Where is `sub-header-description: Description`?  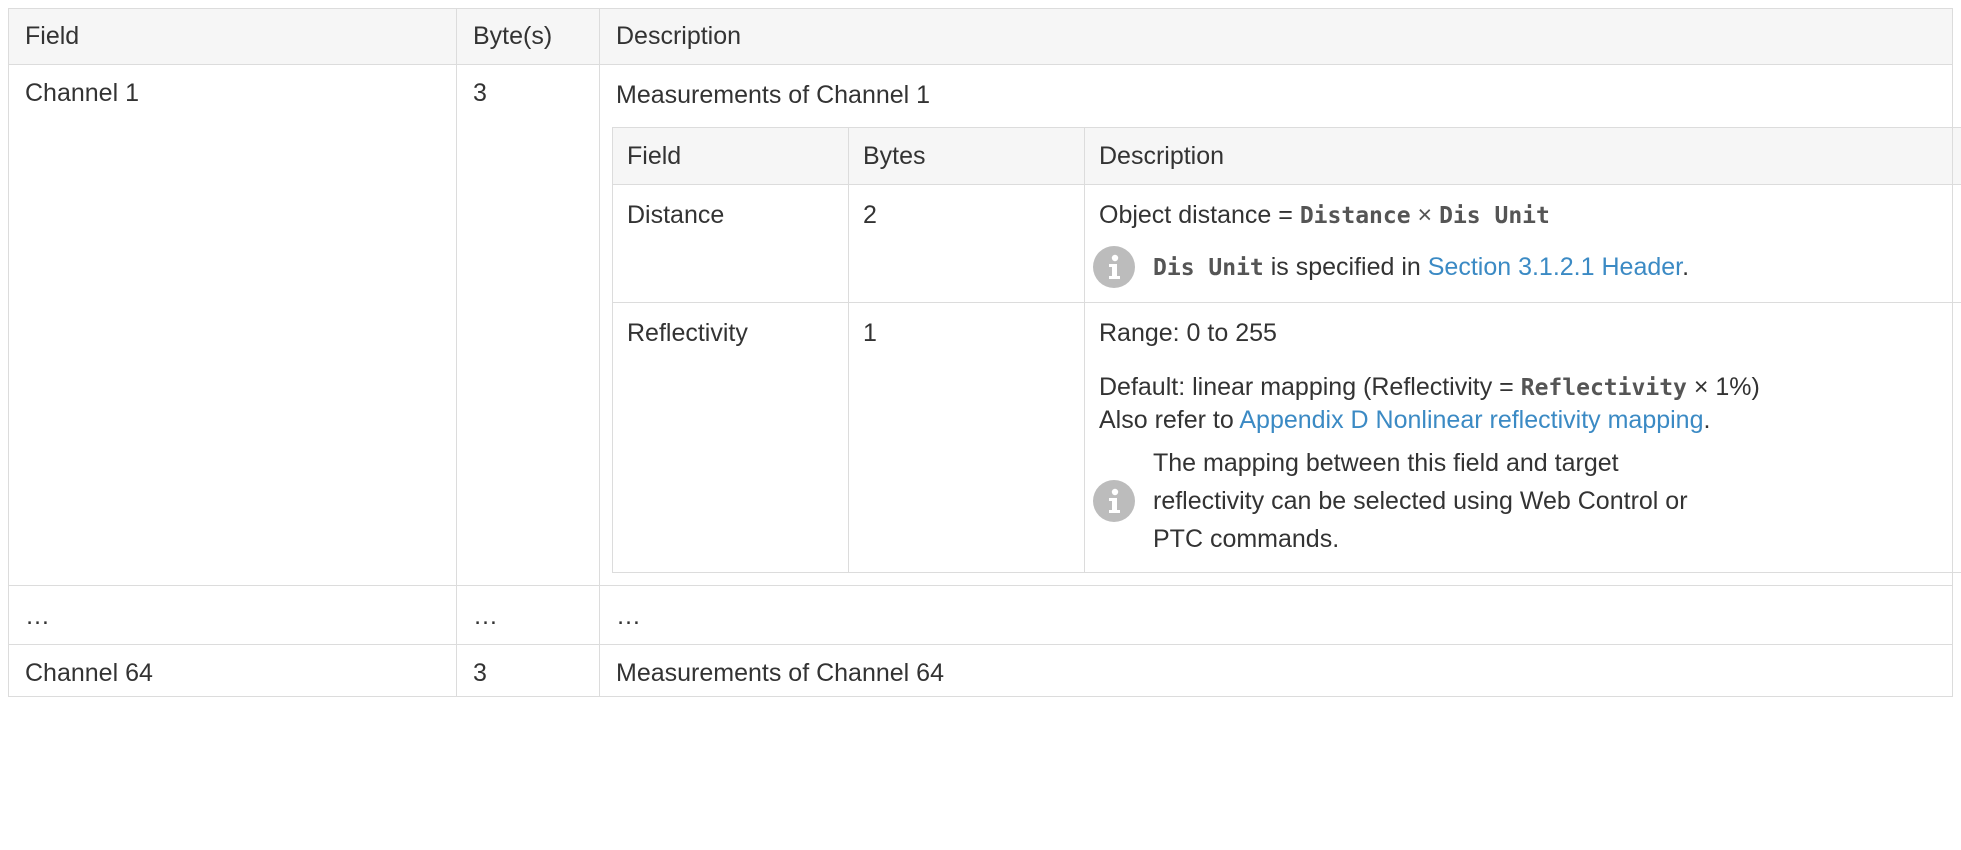
sub-header-description: Description is located at coordinates (1522, 156).